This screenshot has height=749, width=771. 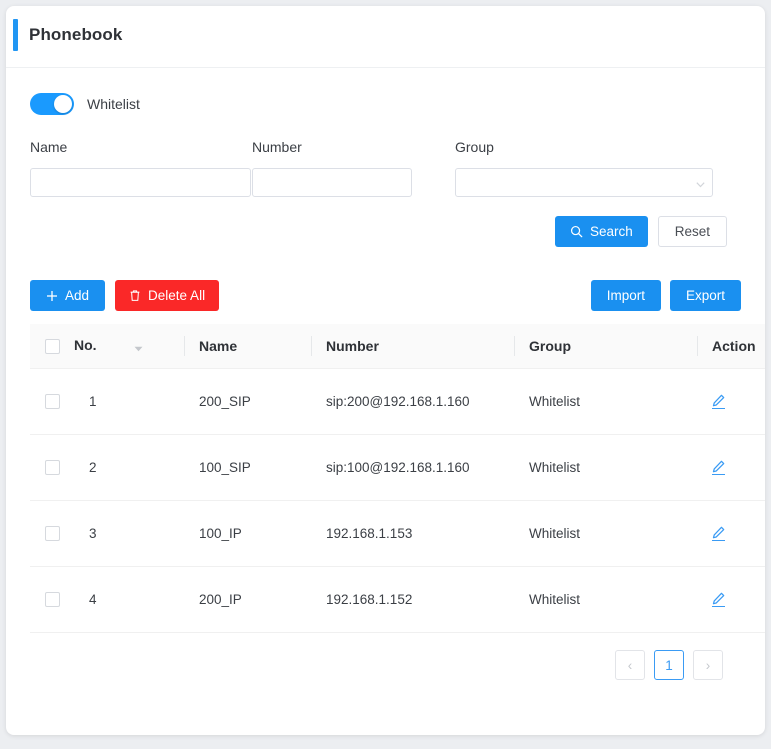 What do you see at coordinates (247, 467) in the screenshot?
I see `row-name: 100_SIP` at bounding box center [247, 467].